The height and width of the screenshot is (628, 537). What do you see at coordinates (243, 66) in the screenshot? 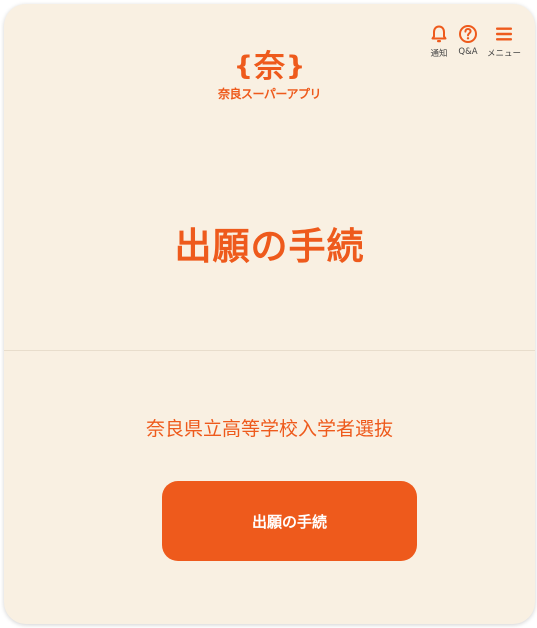
I see `logo-left-brace: {` at bounding box center [243, 66].